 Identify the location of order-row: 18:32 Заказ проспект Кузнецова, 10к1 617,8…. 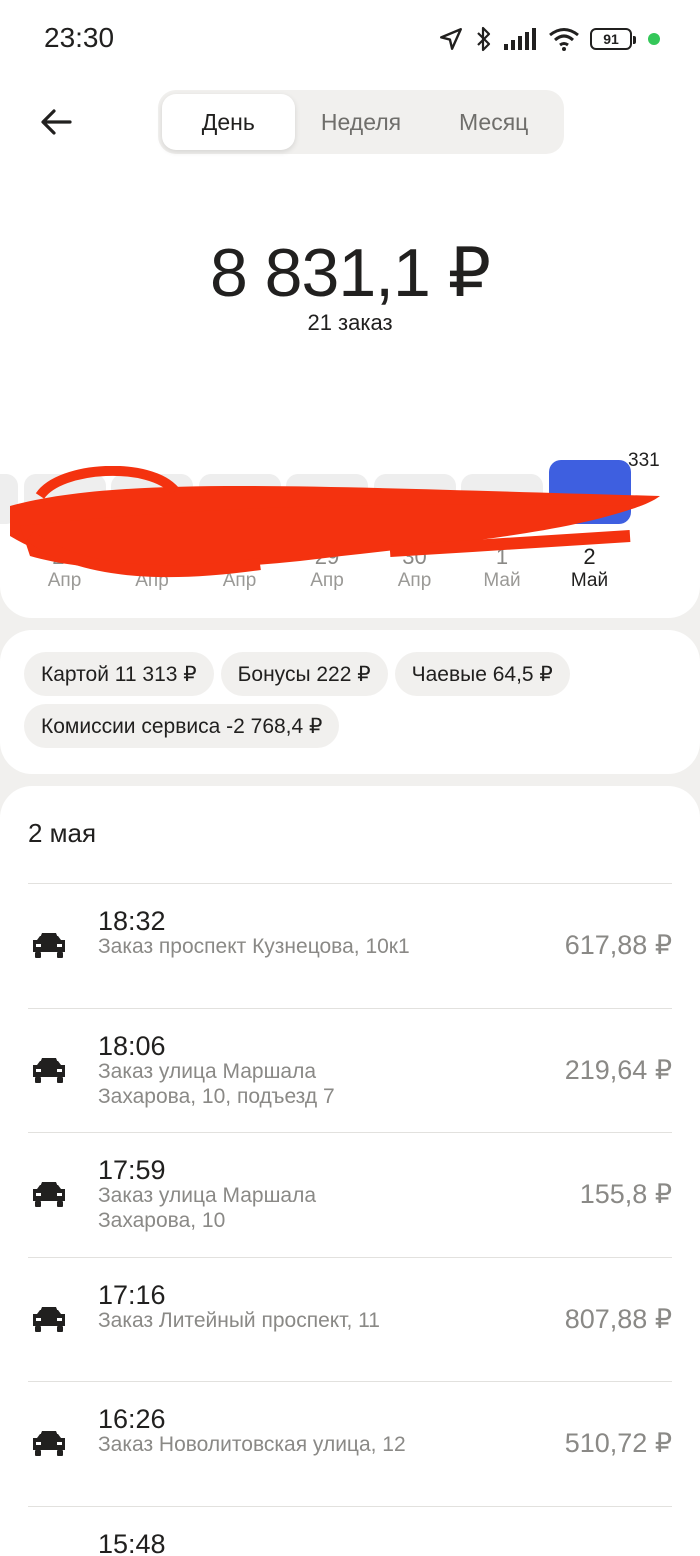
(350, 945).